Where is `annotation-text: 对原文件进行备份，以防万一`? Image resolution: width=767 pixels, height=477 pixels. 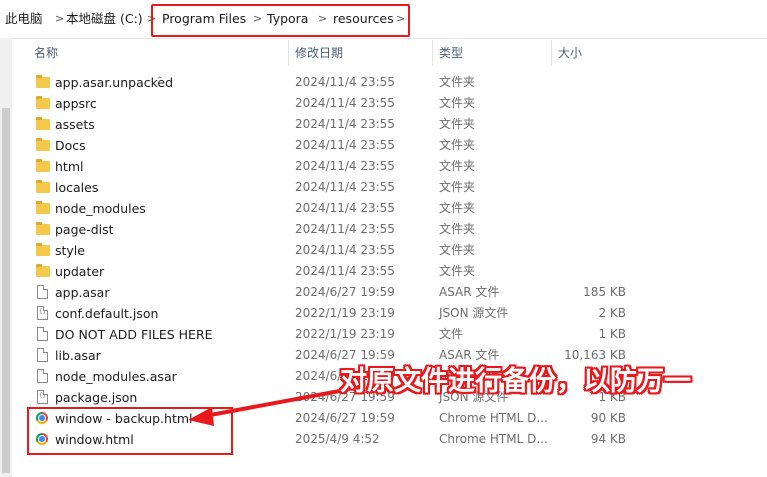 annotation-text: 对原文件进行备份，以防万一 is located at coordinates (515, 381).